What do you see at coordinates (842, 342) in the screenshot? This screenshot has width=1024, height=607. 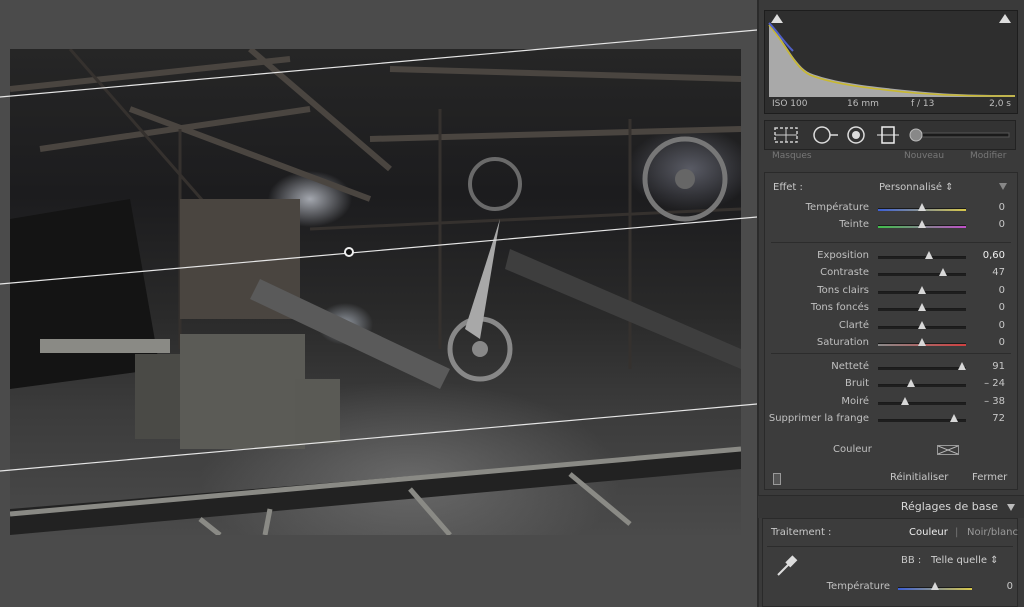 I see `slider-label: Saturation` at bounding box center [842, 342].